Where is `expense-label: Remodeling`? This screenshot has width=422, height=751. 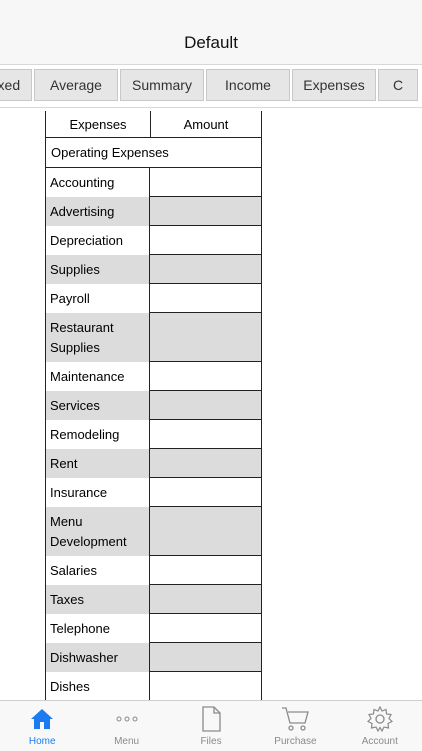
expense-label: Remodeling is located at coordinates (98, 434).